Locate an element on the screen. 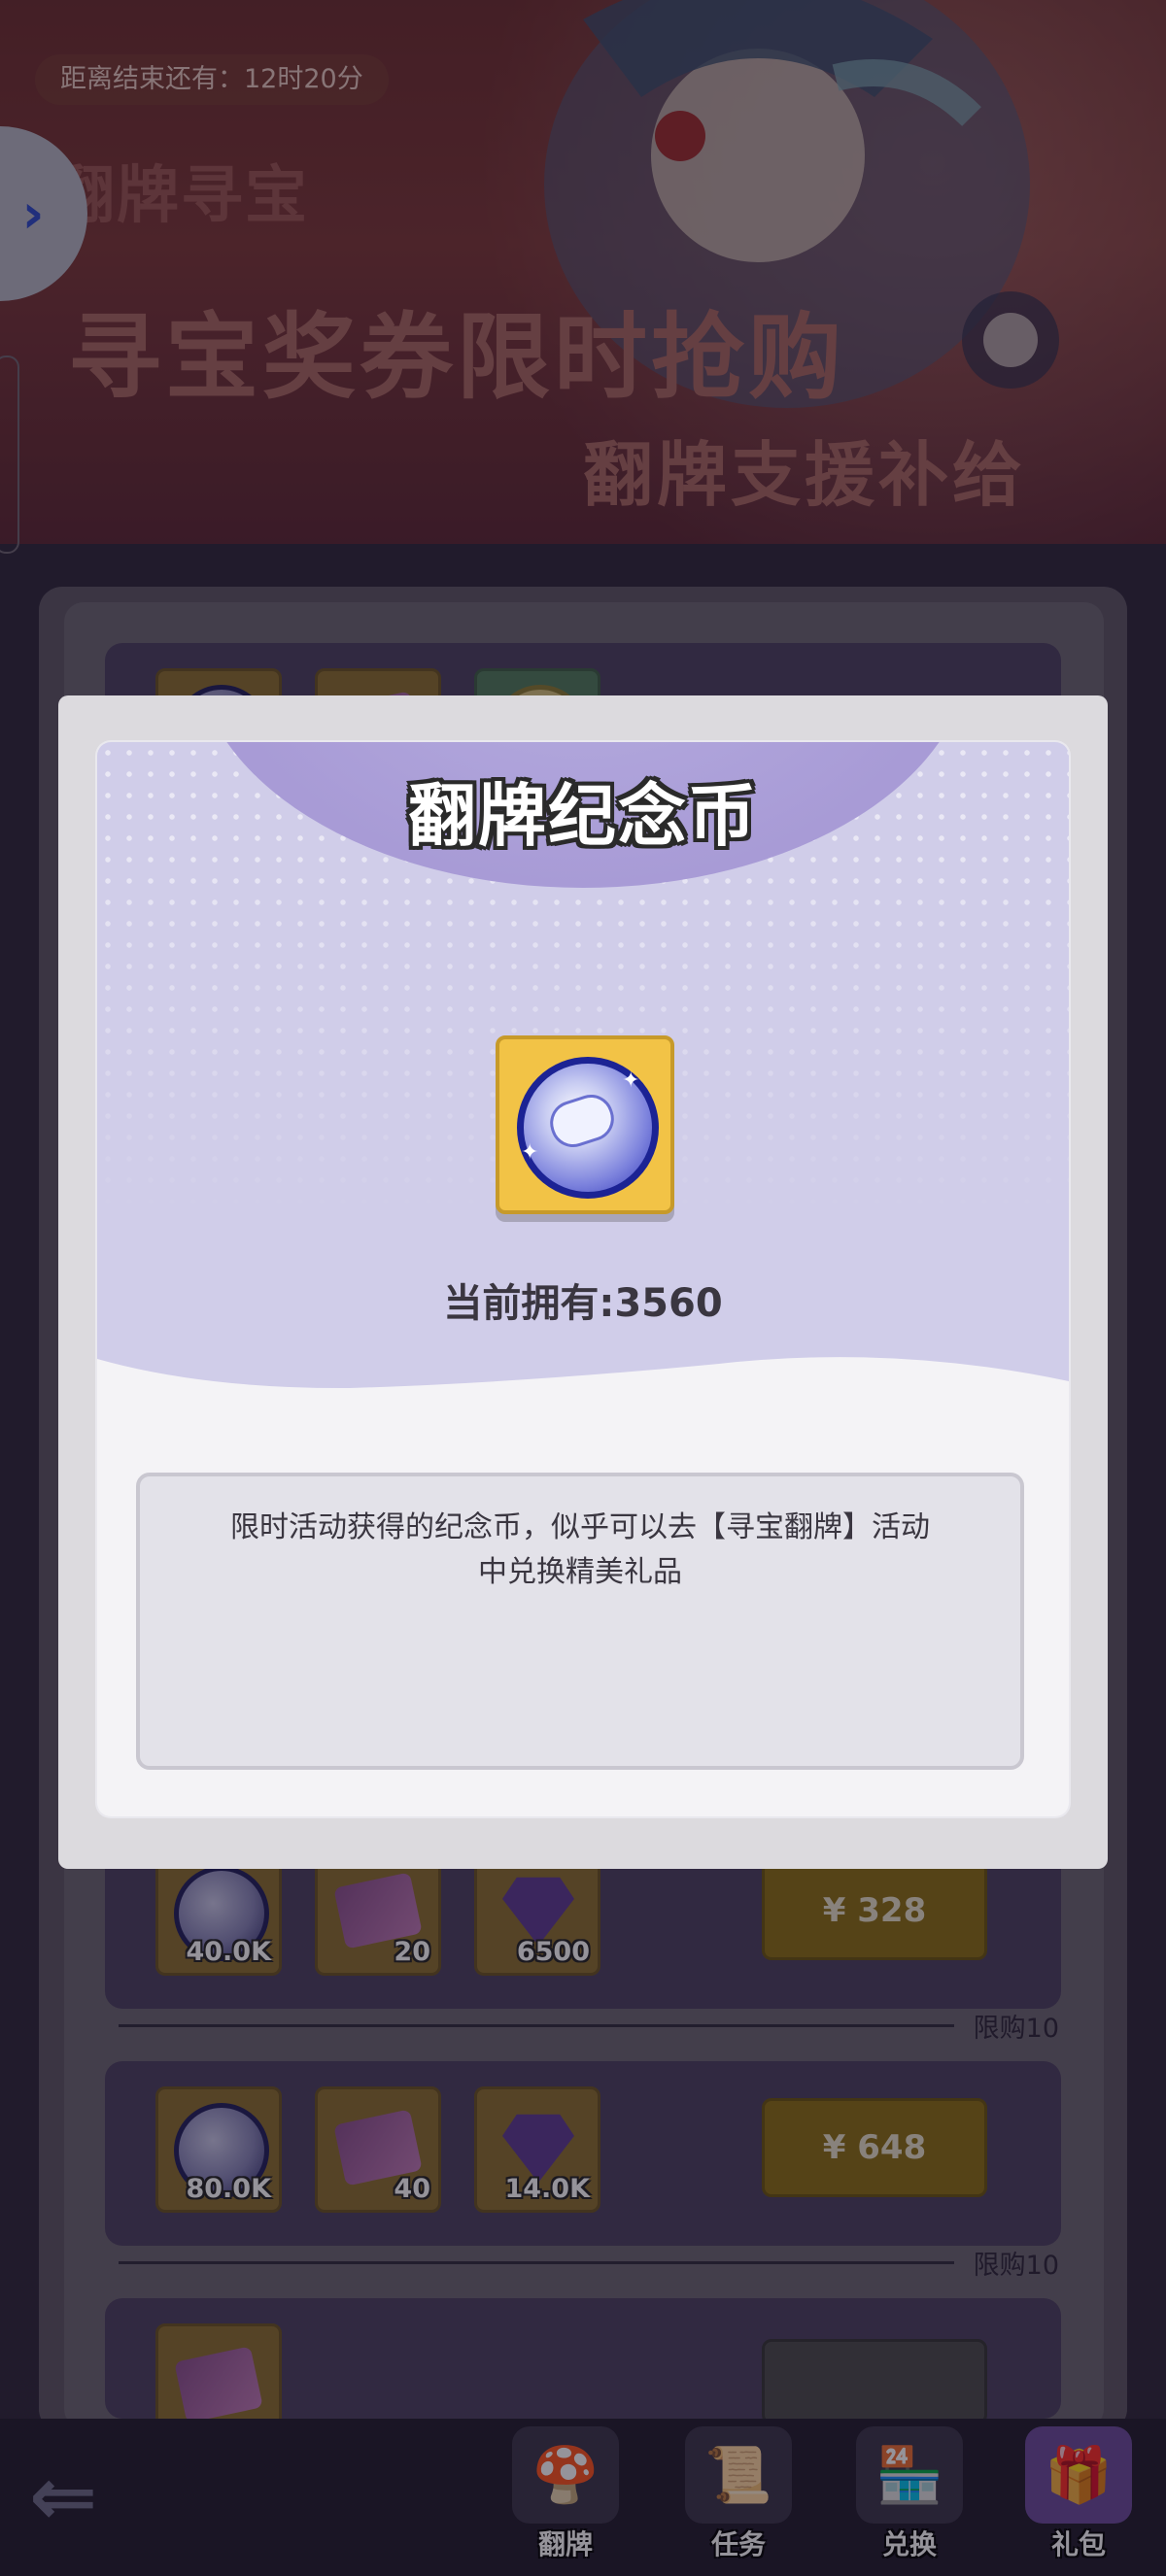  description-line: 限时活动获得的纪念币，似乎可以去【寻宝翻牌】活动 is located at coordinates (580, 1527).